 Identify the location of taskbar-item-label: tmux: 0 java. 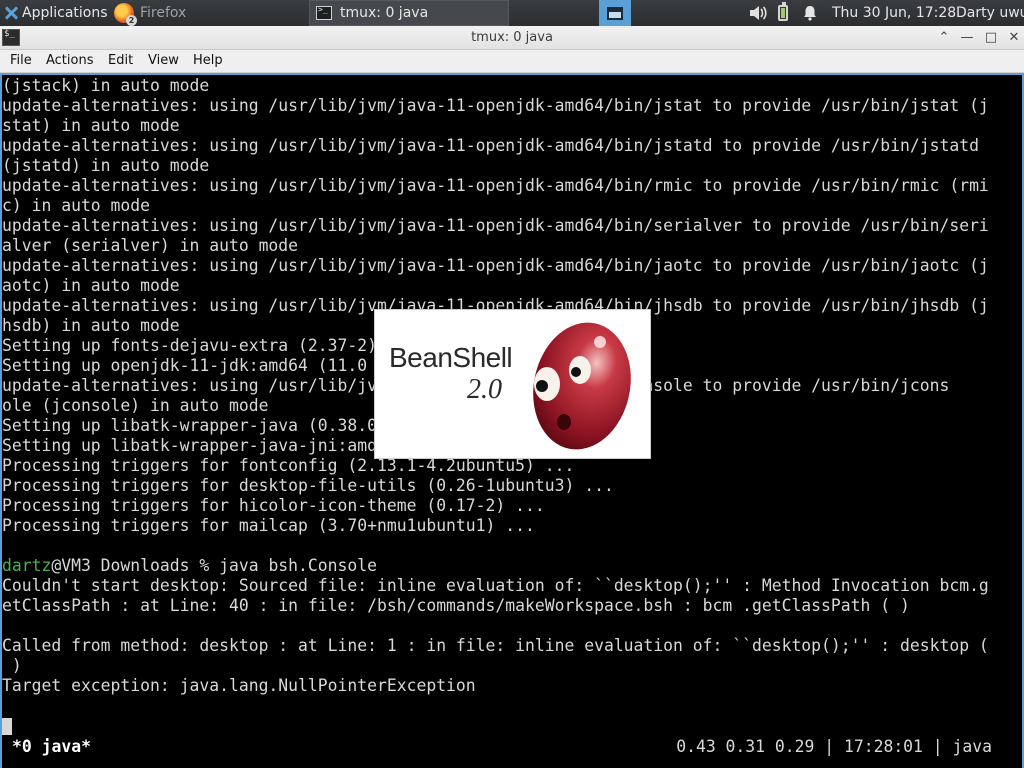
(384, 13).